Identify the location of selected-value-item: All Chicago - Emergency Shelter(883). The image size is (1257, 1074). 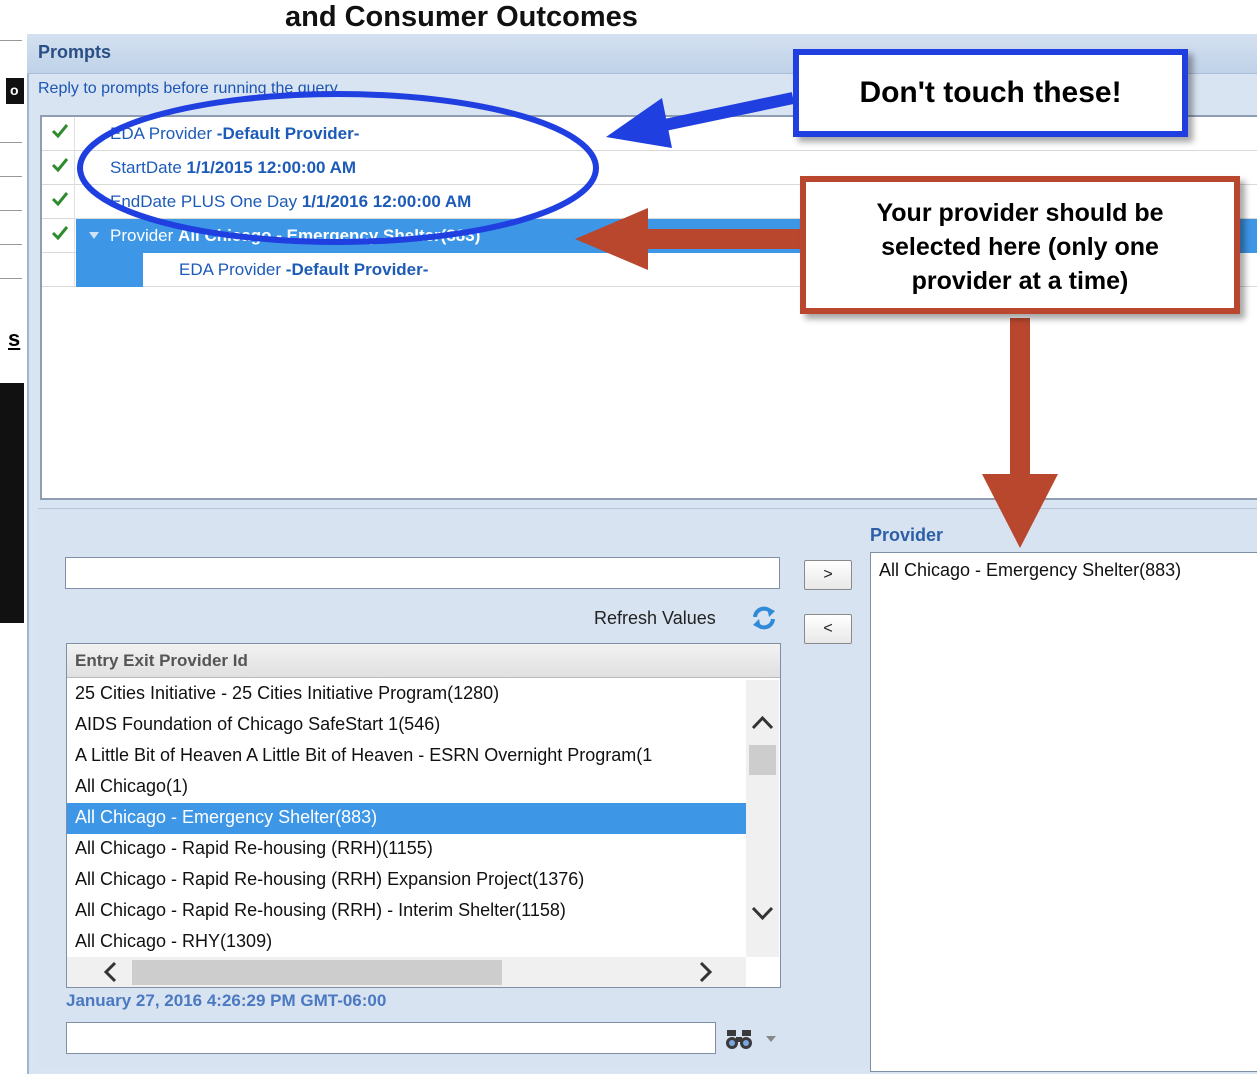
(1030, 570).